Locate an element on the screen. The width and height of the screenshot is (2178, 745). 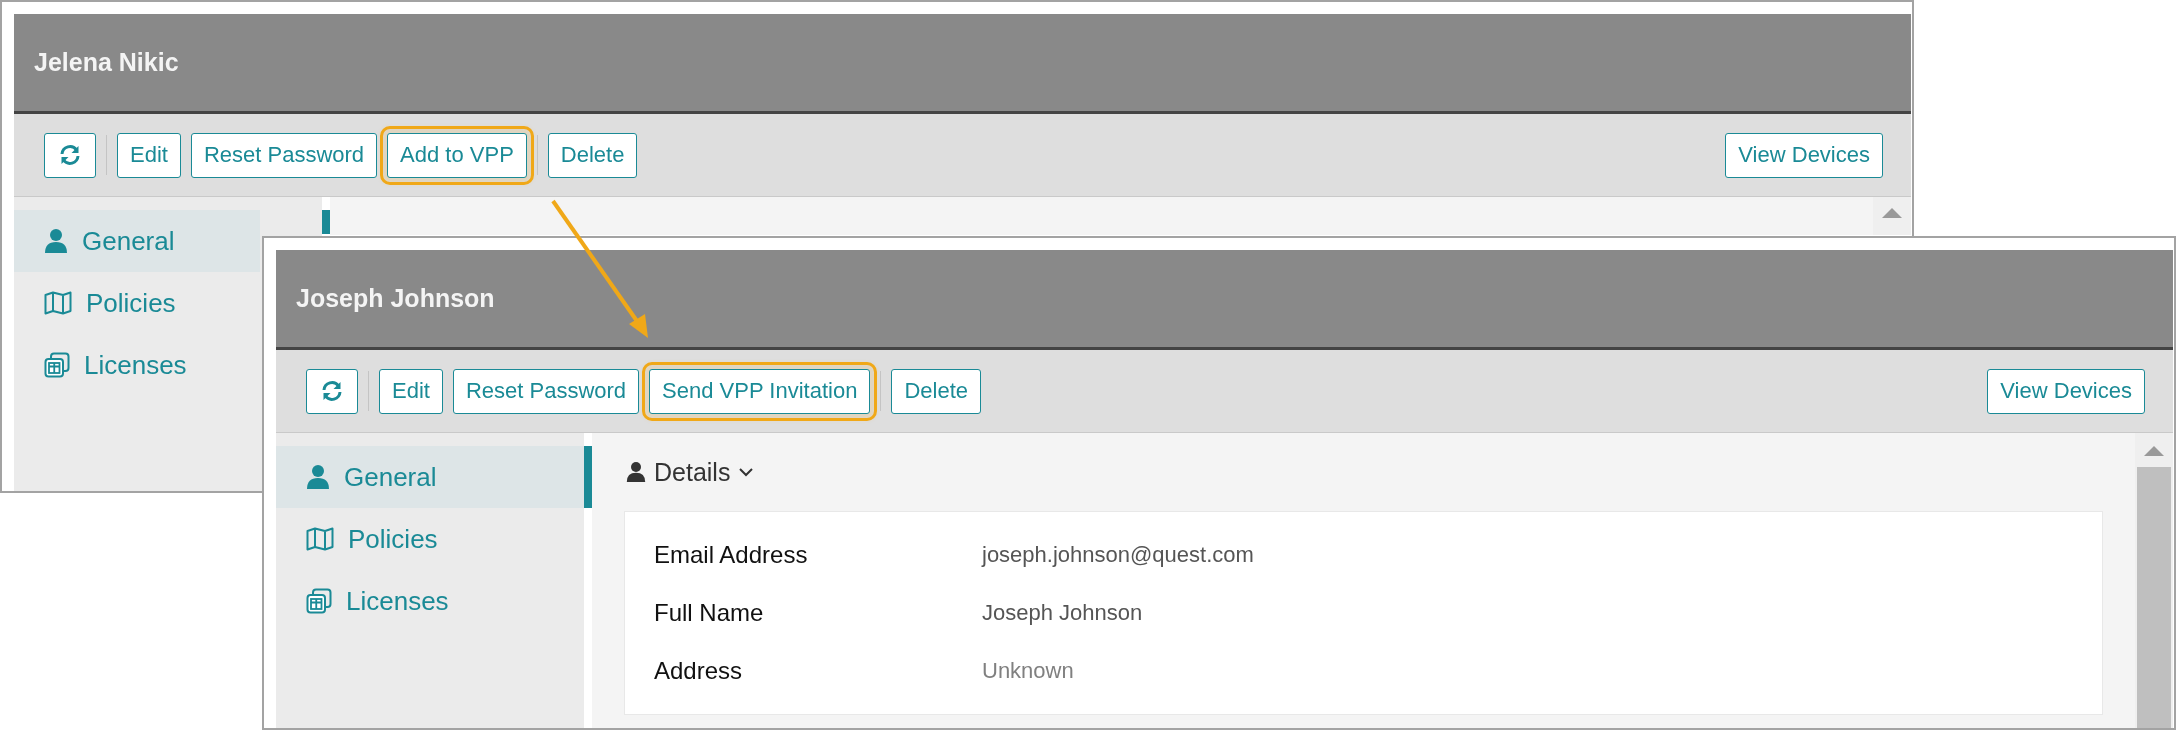
field-label: Address is located at coordinates (699, 671).